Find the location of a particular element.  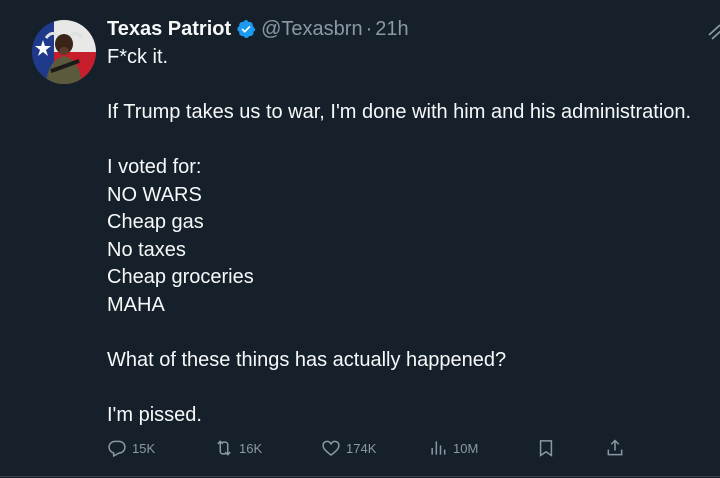

tweet-line: F*ck it. is located at coordinates (138, 57).